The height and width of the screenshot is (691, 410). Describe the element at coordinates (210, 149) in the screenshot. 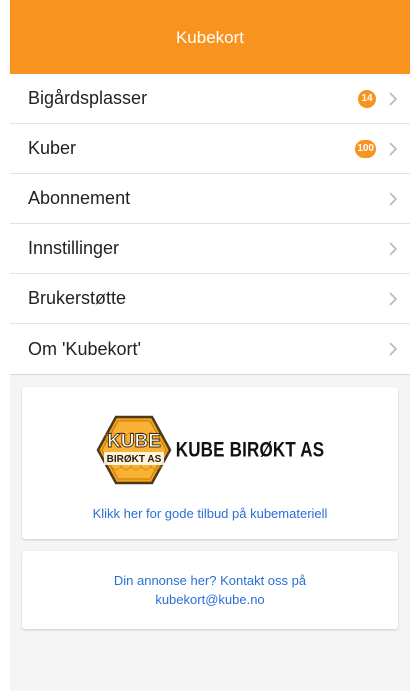

I see `menu-item-kuber: Kuber 100` at that location.